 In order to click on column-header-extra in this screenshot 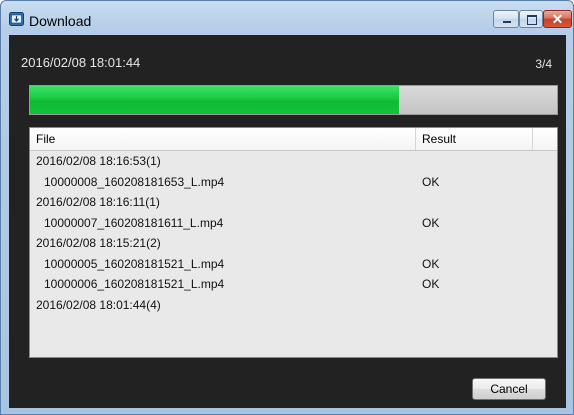, I will do `click(545, 139)`.